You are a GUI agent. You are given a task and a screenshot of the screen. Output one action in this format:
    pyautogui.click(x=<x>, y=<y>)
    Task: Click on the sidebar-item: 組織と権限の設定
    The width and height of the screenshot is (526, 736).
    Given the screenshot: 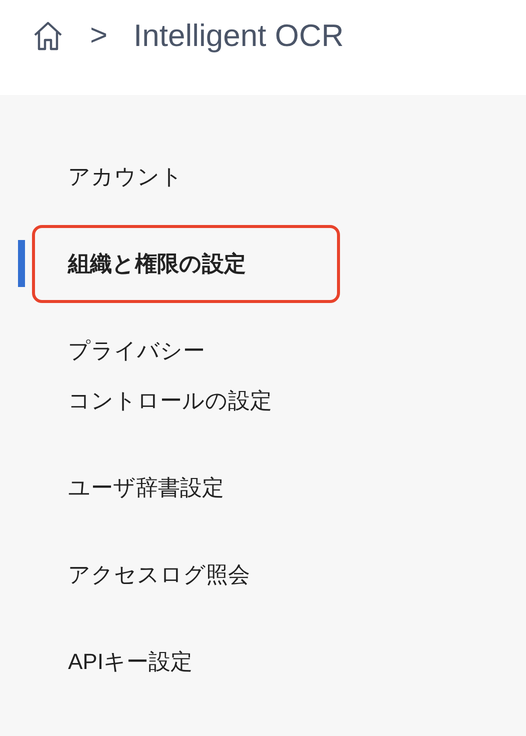 What is the action you would take?
    pyautogui.click(x=186, y=263)
    